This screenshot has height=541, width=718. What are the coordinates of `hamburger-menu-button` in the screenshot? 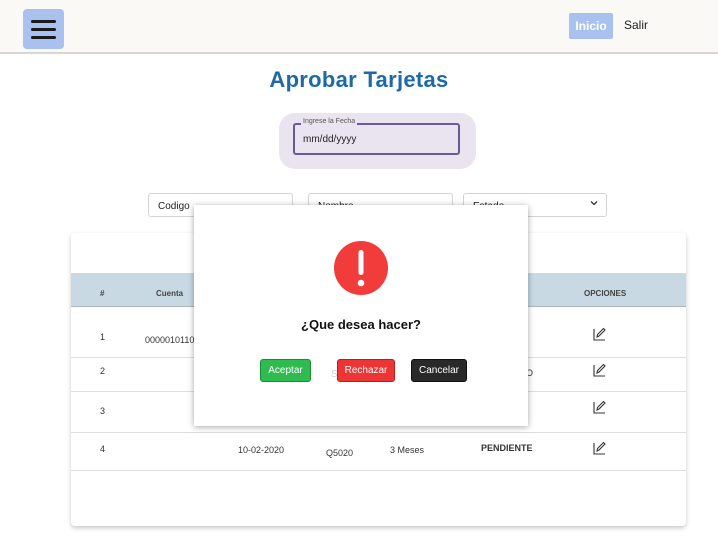 It's located at (43, 29).